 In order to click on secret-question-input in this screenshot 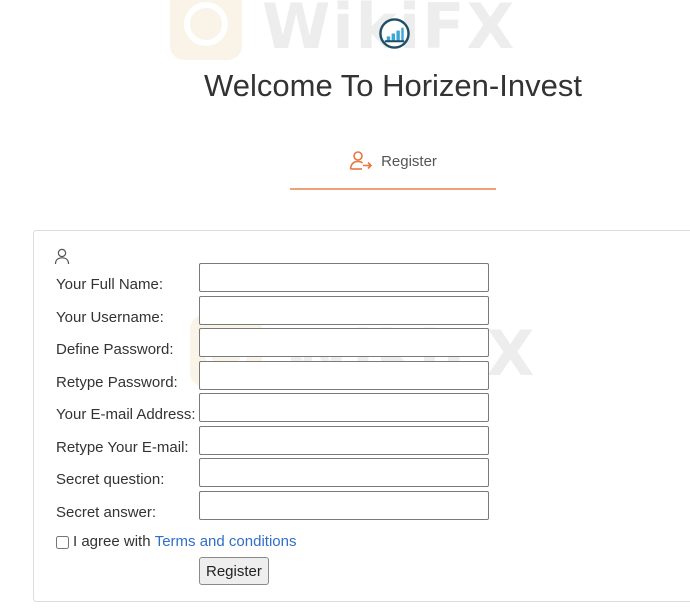, I will do `click(344, 472)`.